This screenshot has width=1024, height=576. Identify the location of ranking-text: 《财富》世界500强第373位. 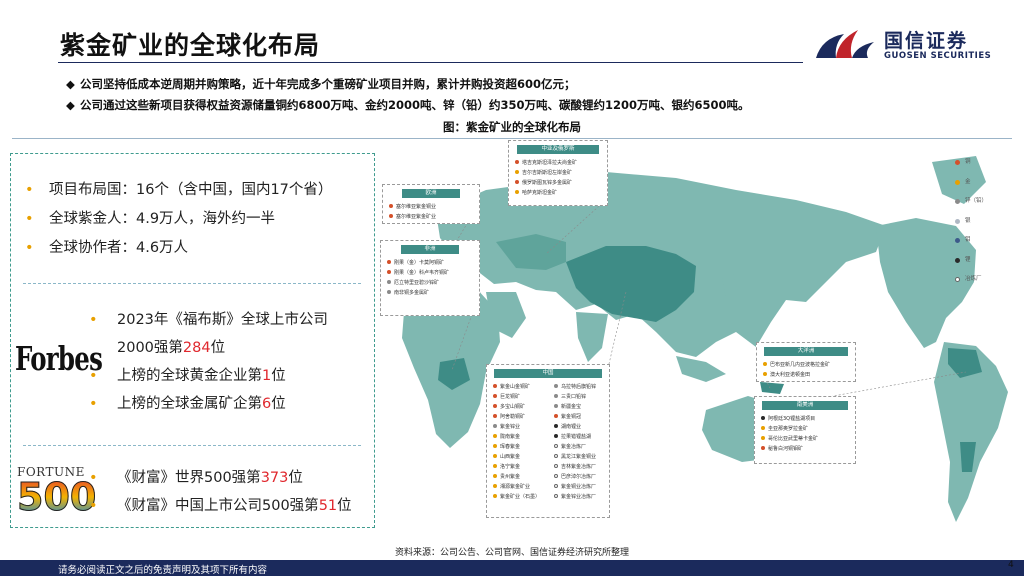
(210, 478).